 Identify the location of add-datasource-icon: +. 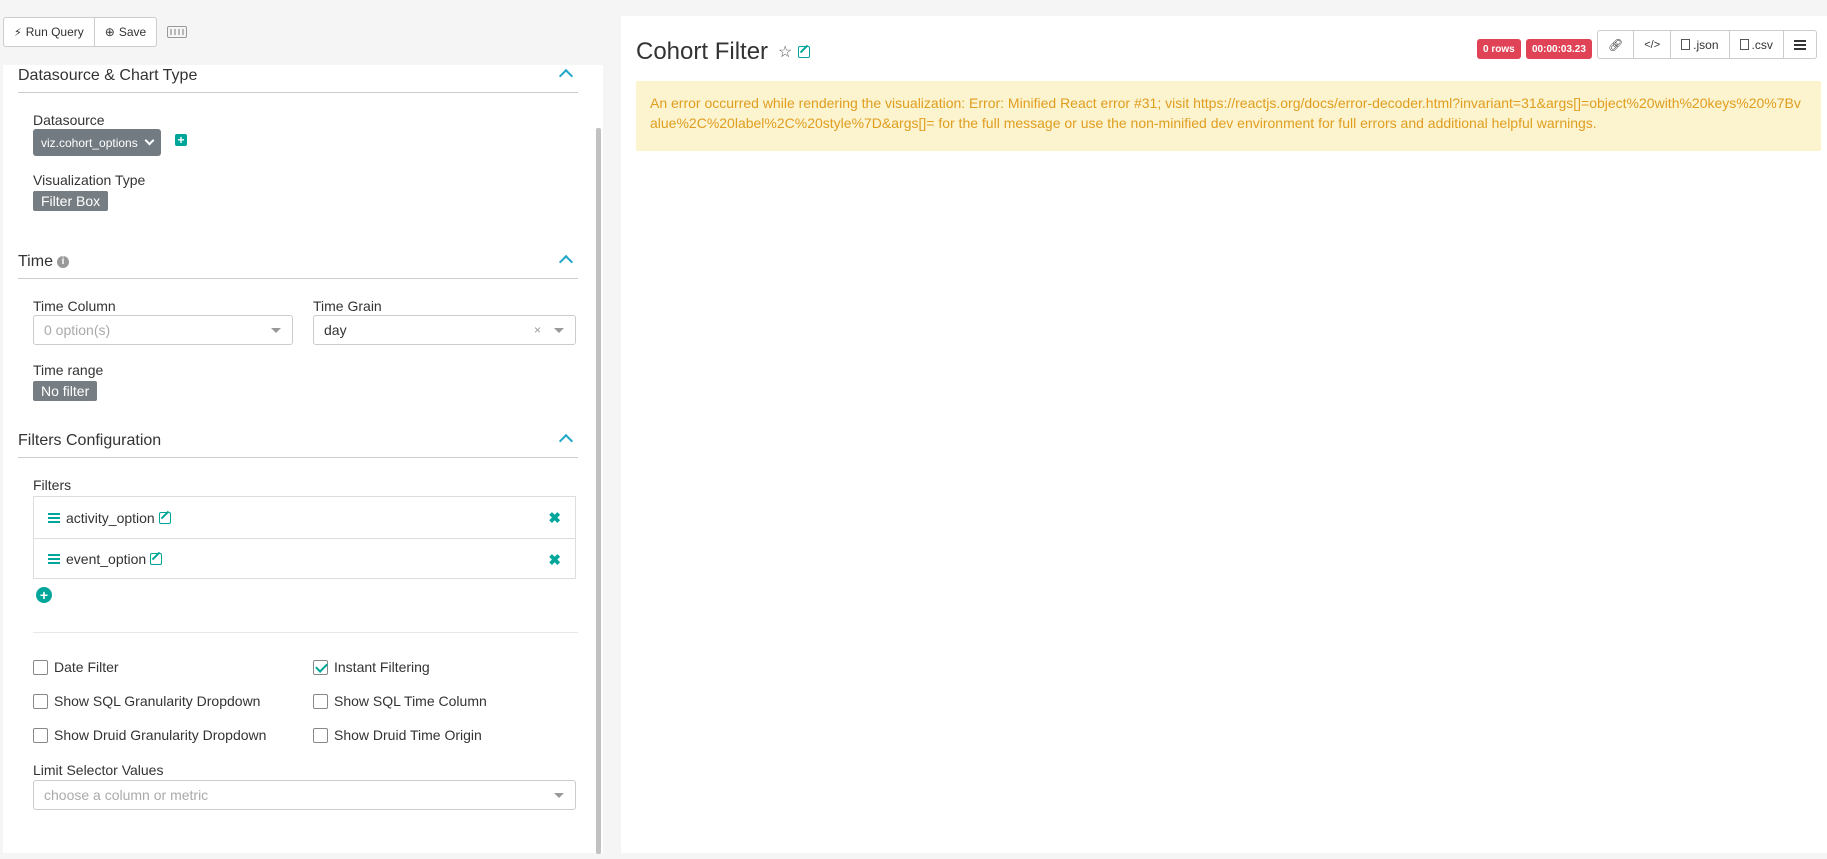
(181, 140).